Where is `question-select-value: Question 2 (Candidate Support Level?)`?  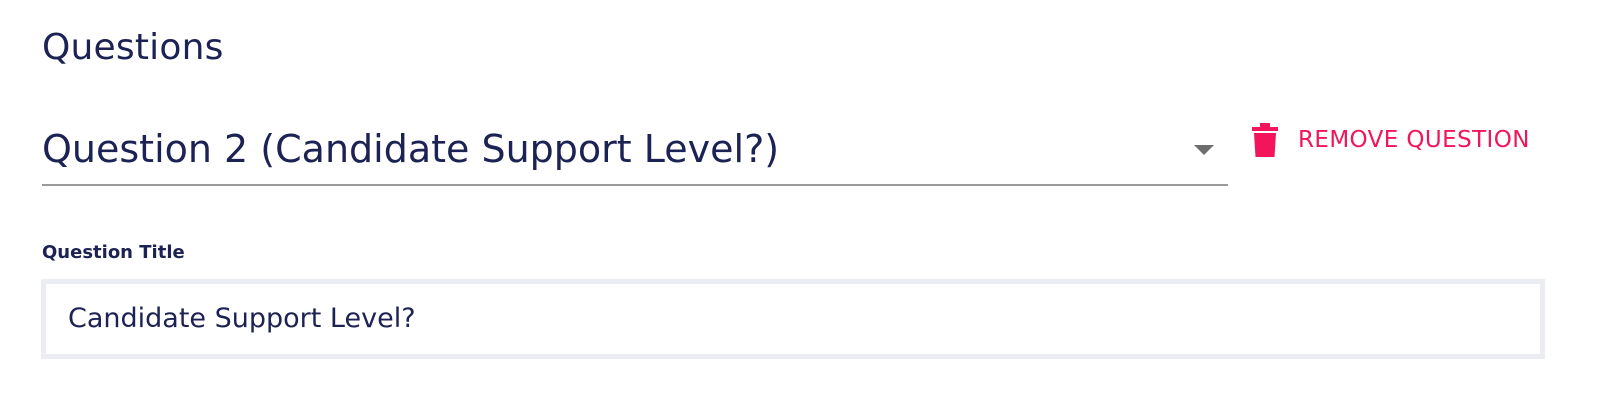
question-select-value: Question 2 (Candidate Support Level?) is located at coordinates (411, 149).